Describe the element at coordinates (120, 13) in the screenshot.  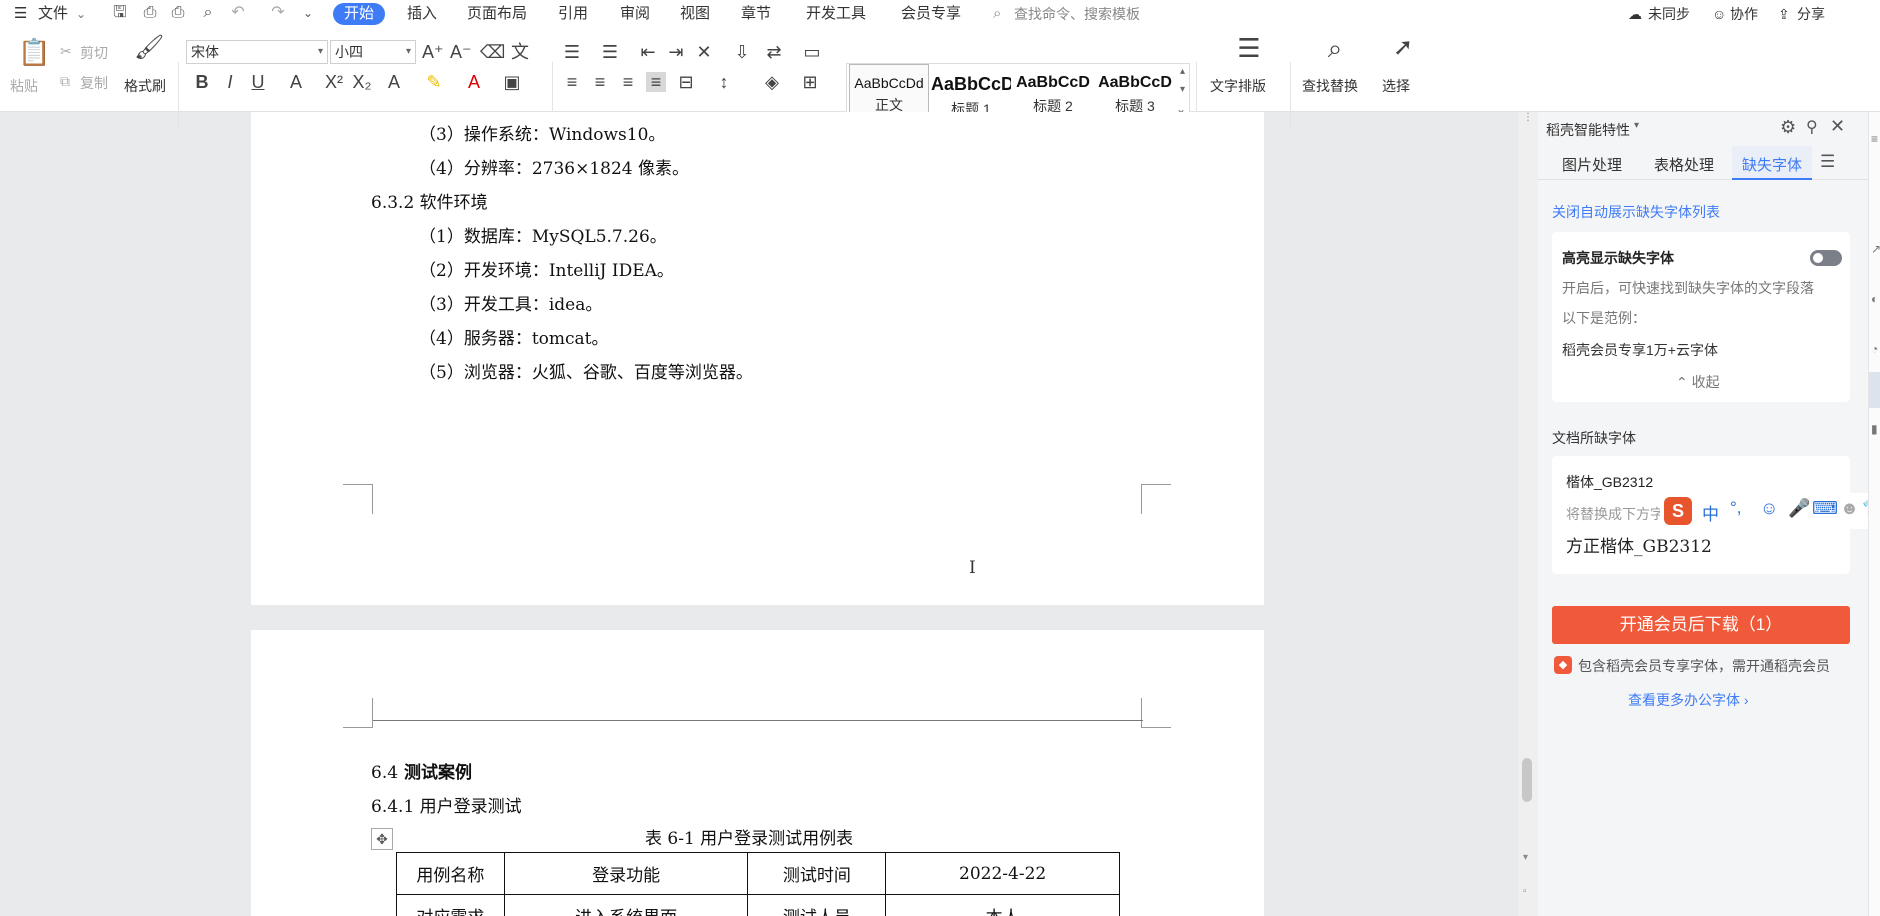
I see `save-icon: 🖫` at that location.